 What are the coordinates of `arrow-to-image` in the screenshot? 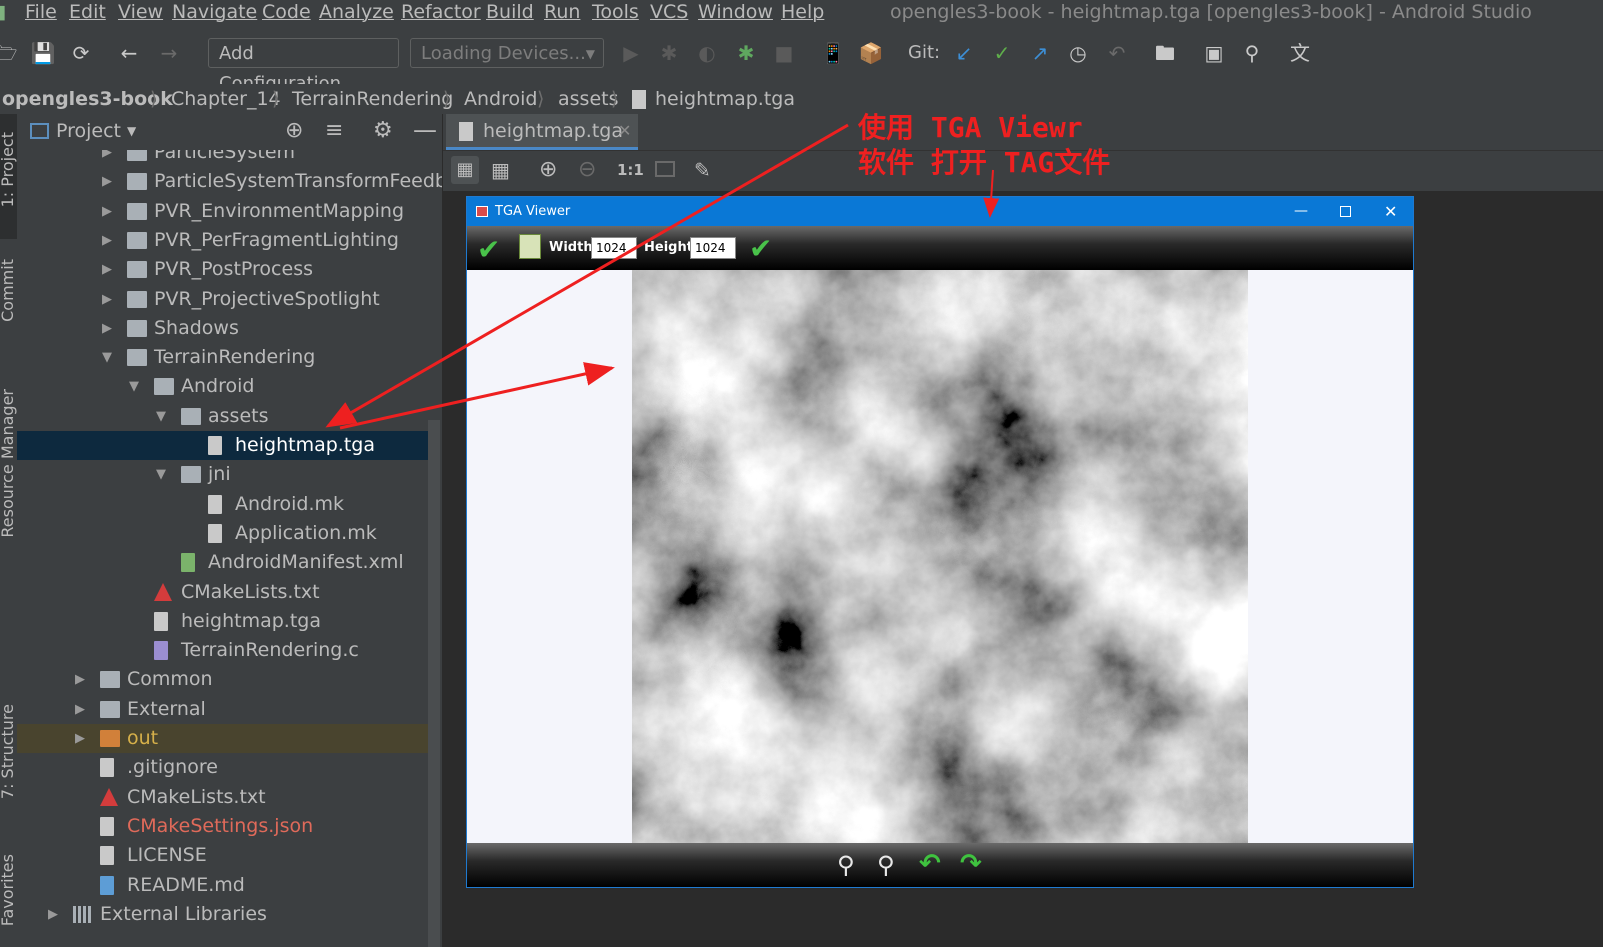 It's located at (477, 396).